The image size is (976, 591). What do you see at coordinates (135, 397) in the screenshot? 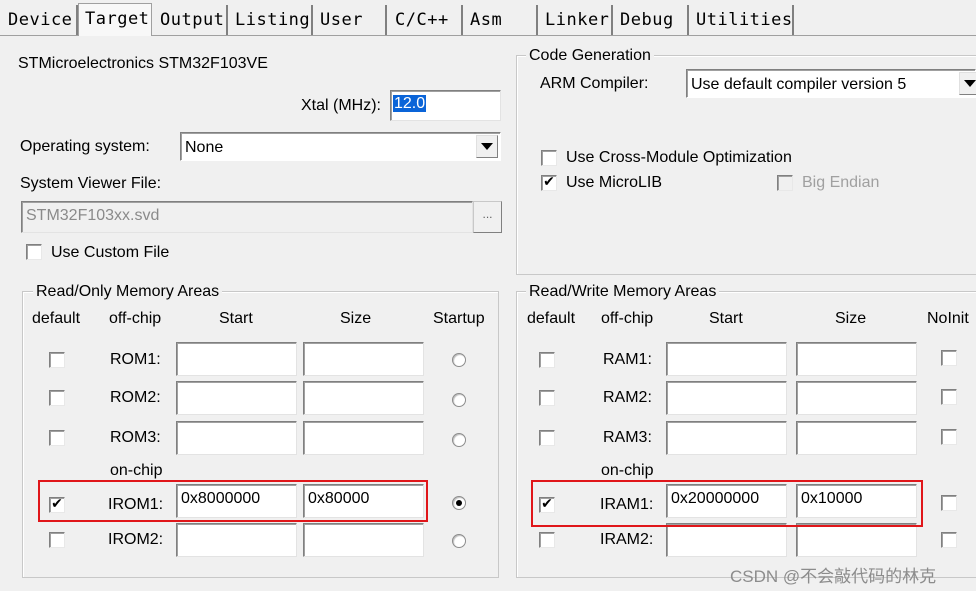
I see `rom2-label: ROM2:` at bounding box center [135, 397].